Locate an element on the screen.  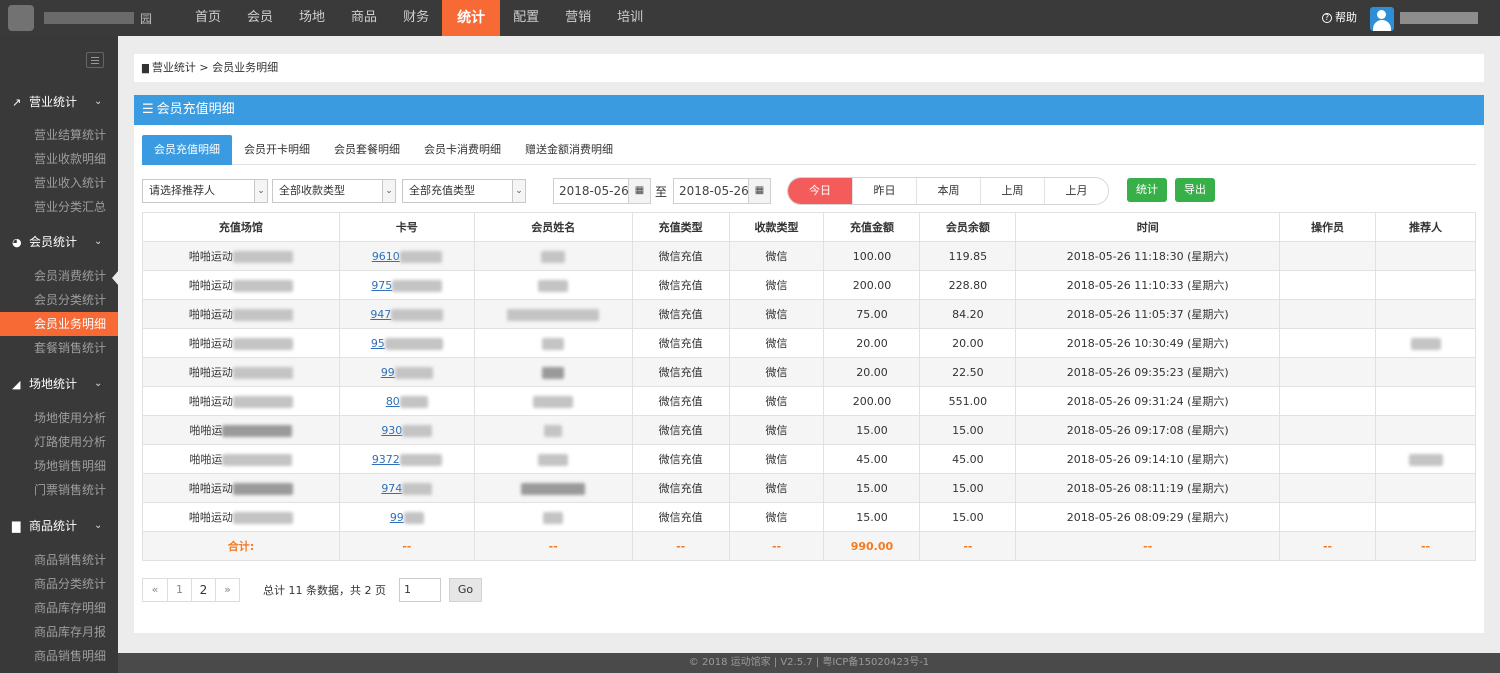
quick-last-month-button: 上月 is located at coordinates (1076, 191).